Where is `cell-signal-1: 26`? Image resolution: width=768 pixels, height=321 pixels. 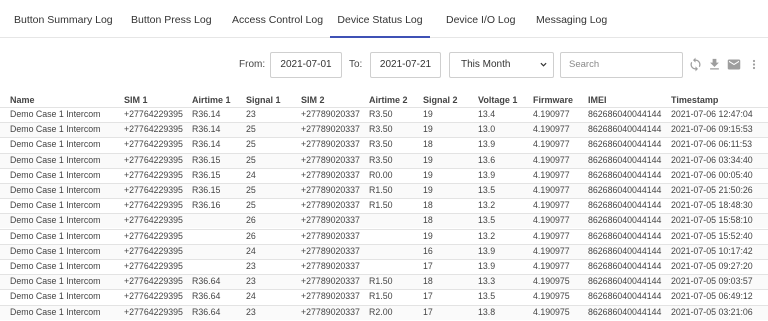
cell-signal-1: 26 is located at coordinates (251, 220).